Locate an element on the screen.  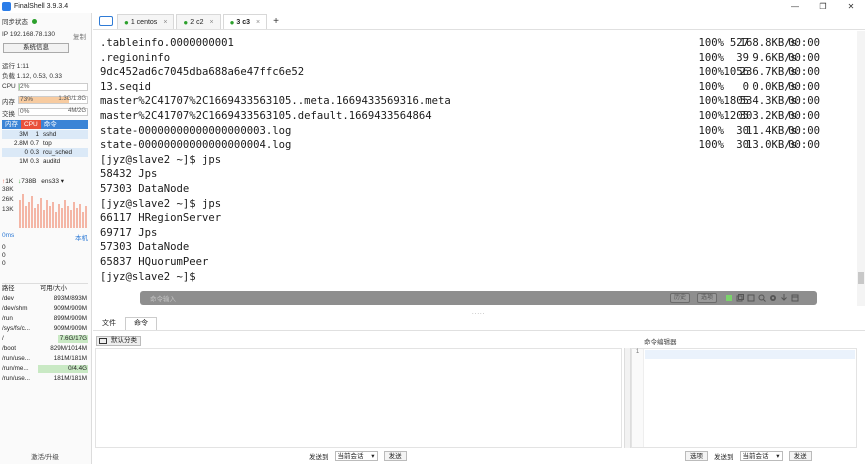
options-button: 选项 is located at coordinates (707, 298).